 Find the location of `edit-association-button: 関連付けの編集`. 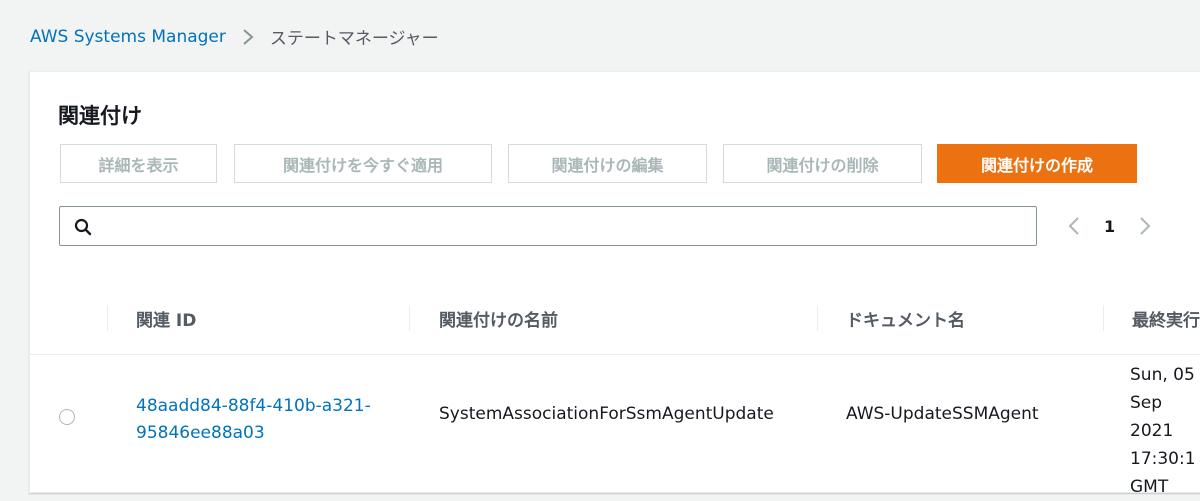

edit-association-button: 関連付けの編集 is located at coordinates (607, 163).